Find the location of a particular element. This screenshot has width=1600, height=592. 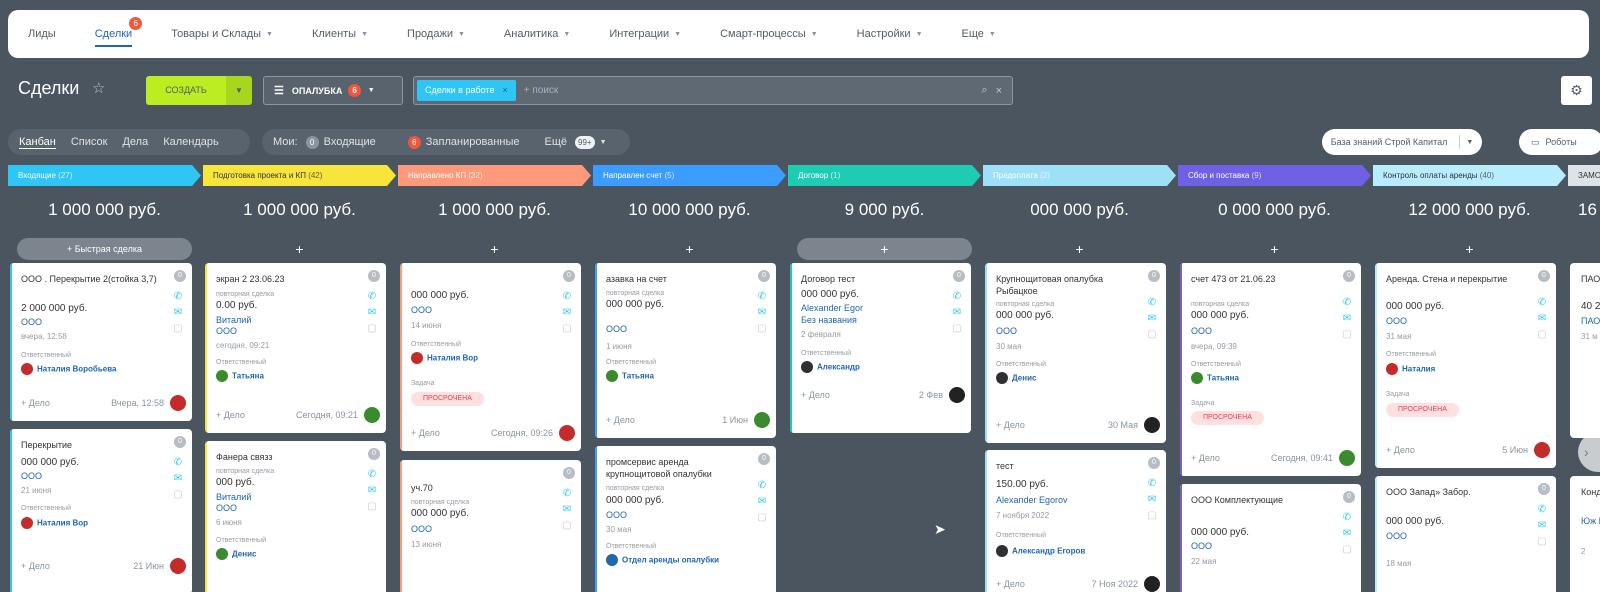

deal-contact: Alexander Egor is located at coordinates (832, 308).